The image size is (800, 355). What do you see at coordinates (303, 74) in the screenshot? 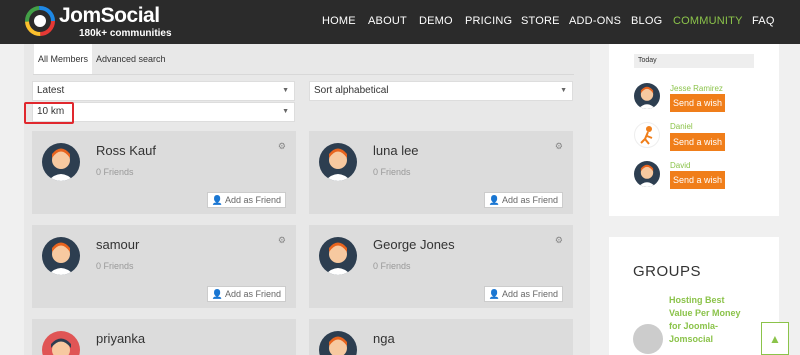
I see `tabs-divider` at bounding box center [303, 74].